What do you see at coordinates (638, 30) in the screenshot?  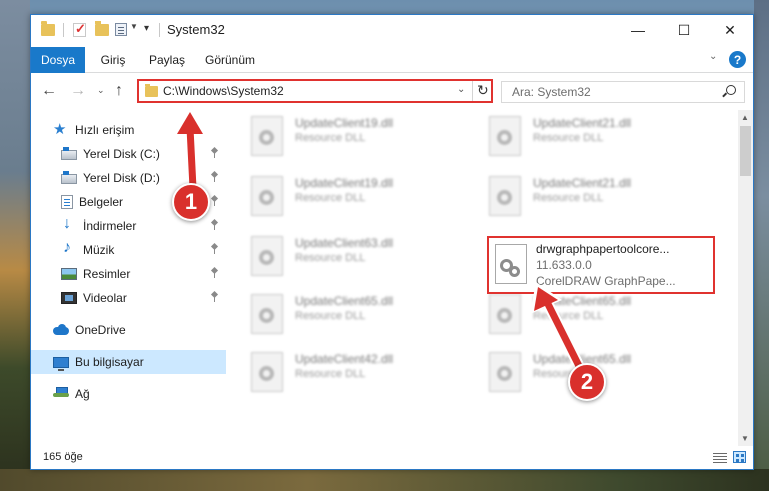 I see `minimize-button: —` at bounding box center [638, 30].